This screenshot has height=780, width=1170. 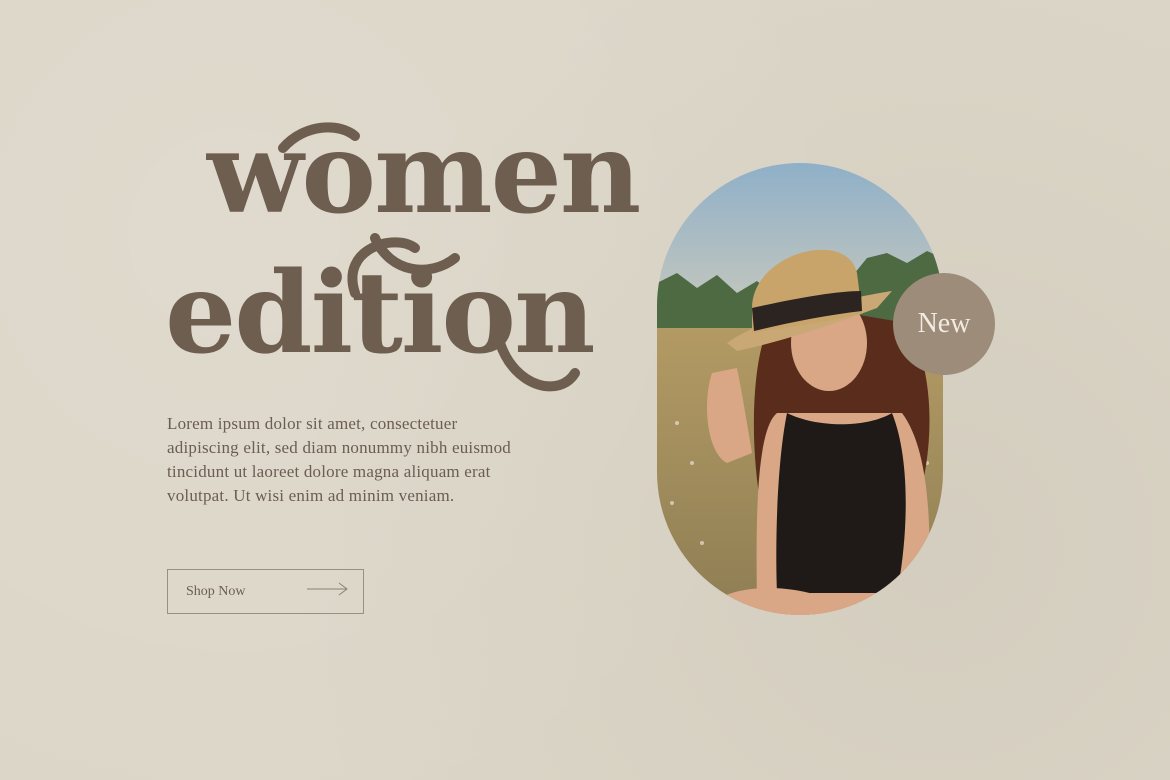 I want to click on new-badge: New, so click(x=944, y=324).